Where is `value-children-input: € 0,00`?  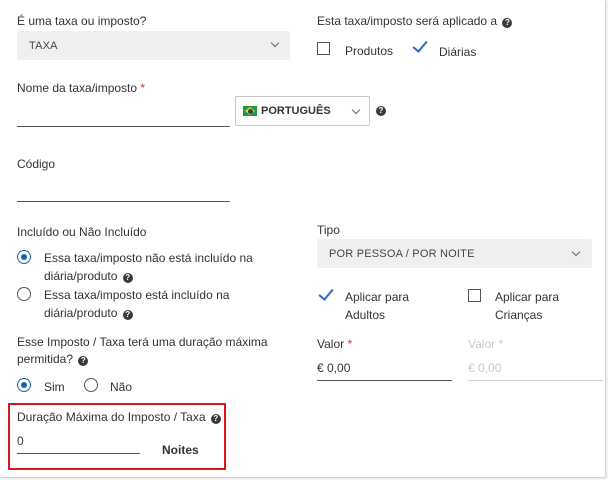
value-children-input: € 0,00 is located at coordinates (485, 368).